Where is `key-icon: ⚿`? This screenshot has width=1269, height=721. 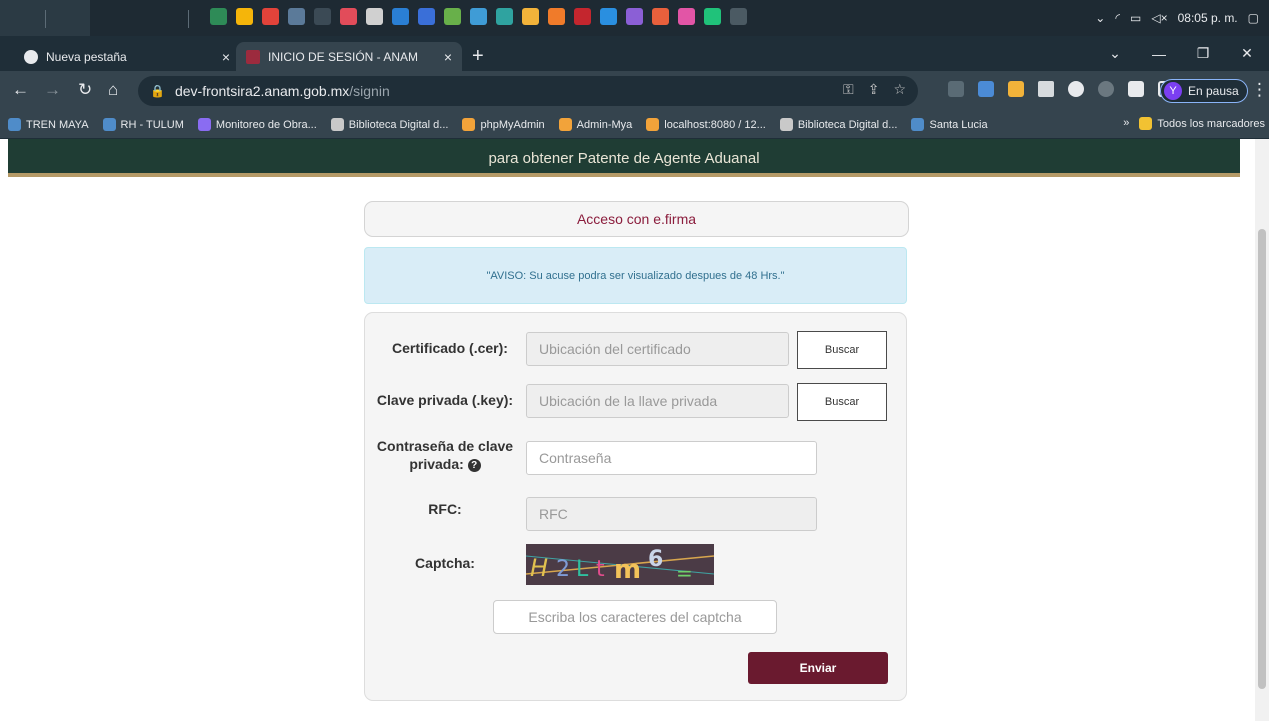 key-icon: ⚿ is located at coordinates (848, 89).